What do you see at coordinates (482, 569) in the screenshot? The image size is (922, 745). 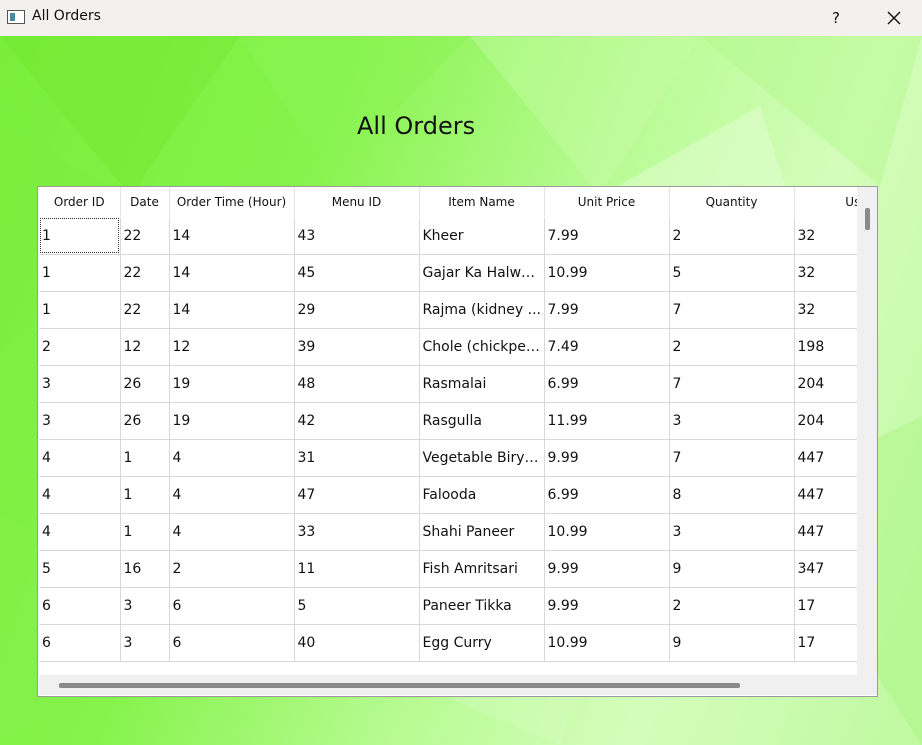 I see `cell-item-name: Fish Amritsari` at bounding box center [482, 569].